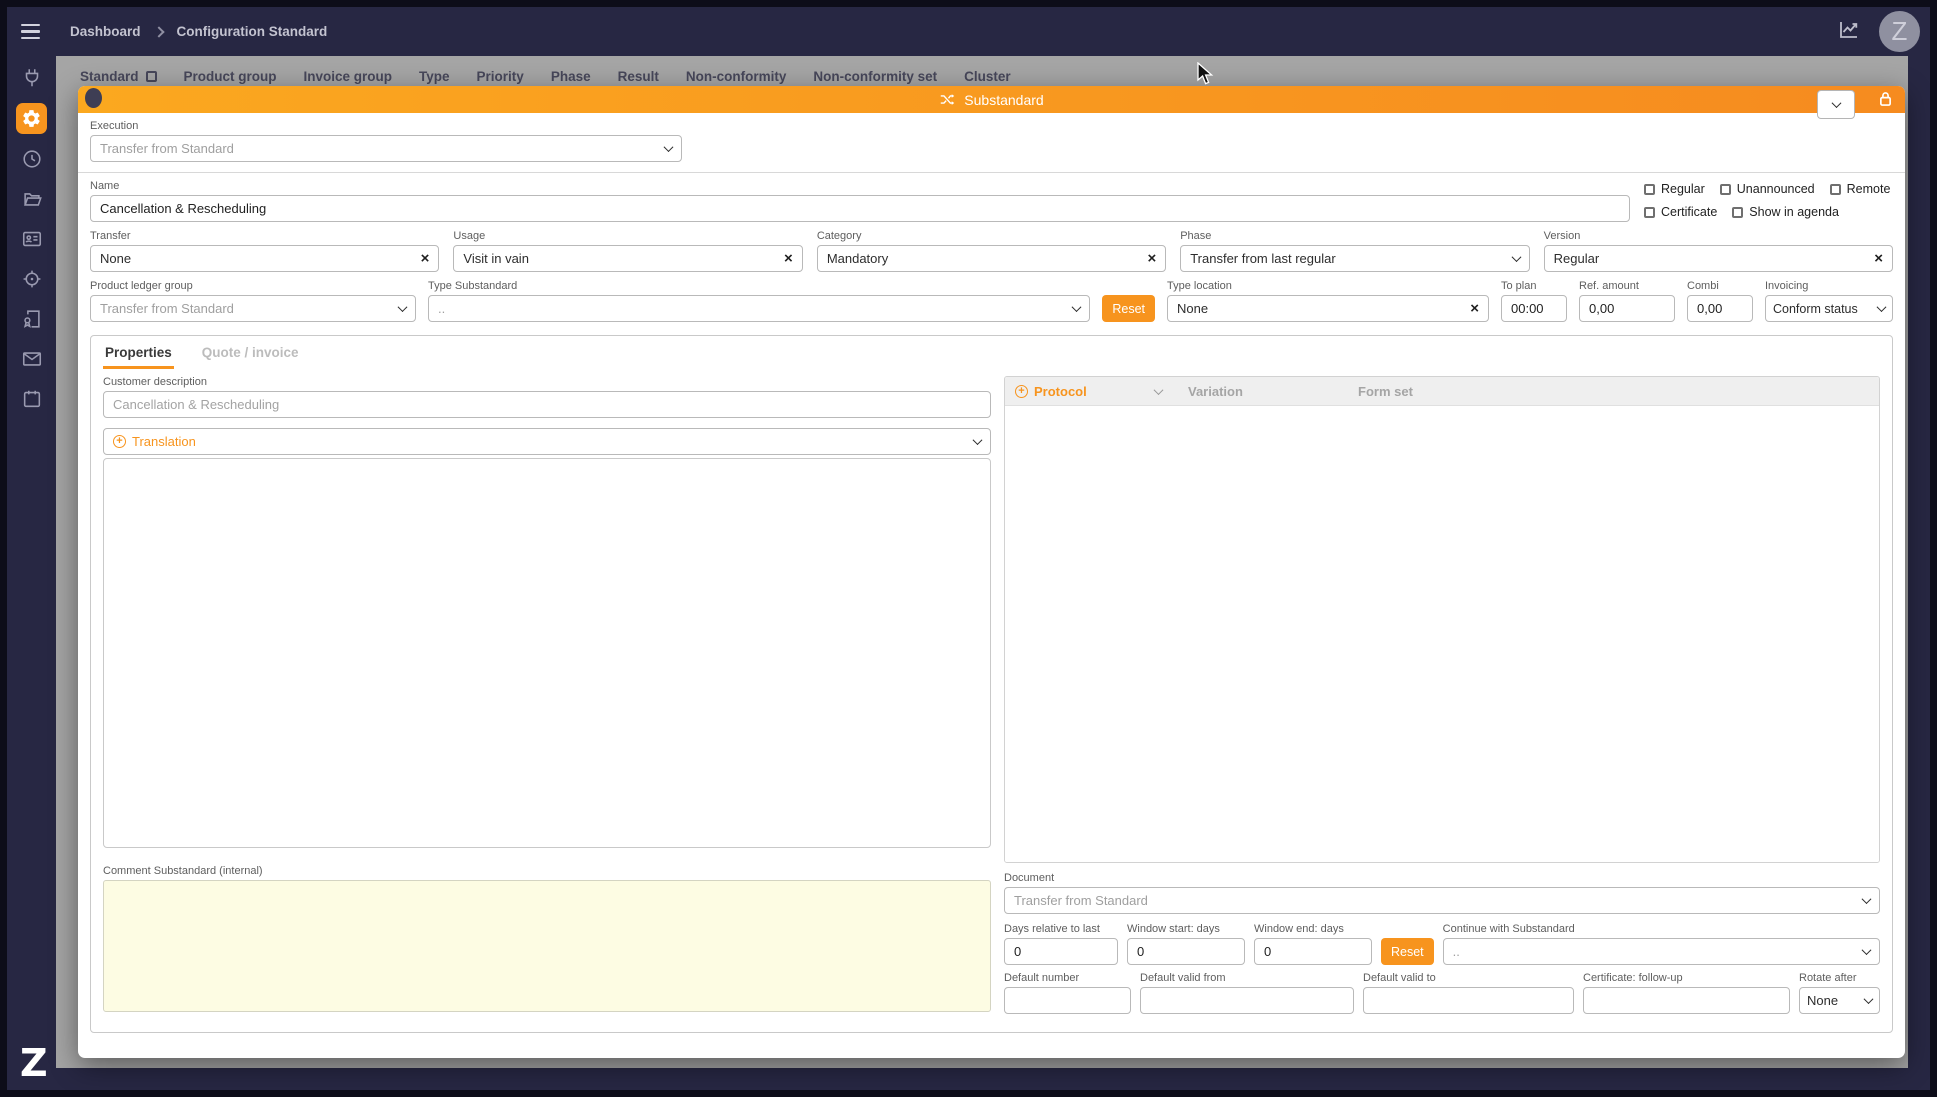 The image size is (1937, 1097). Describe the element at coordinates (32, 159) in the screenshot. I see `clock-icon` at that location.